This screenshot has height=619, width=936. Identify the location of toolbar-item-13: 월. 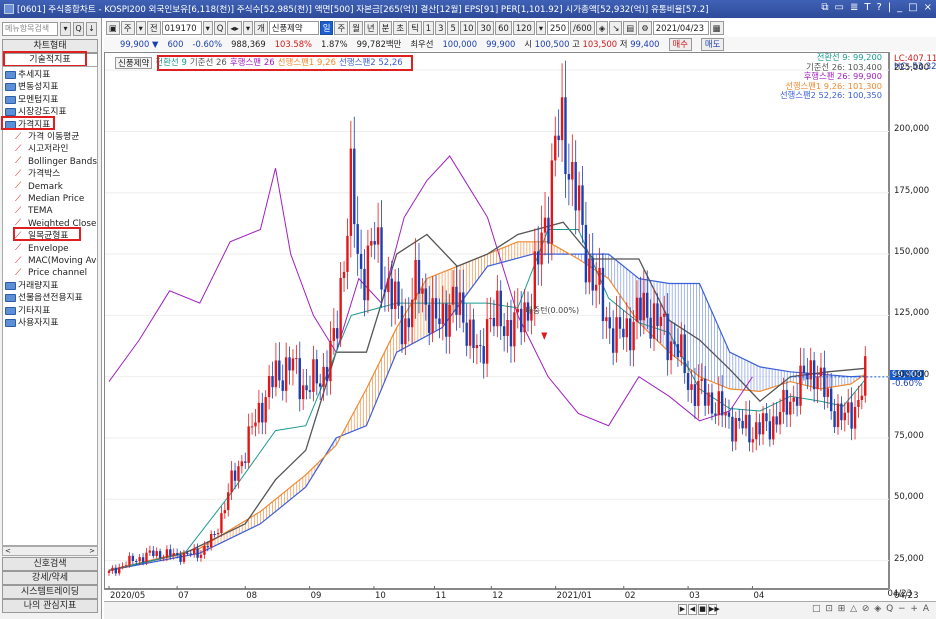
(356, 28).